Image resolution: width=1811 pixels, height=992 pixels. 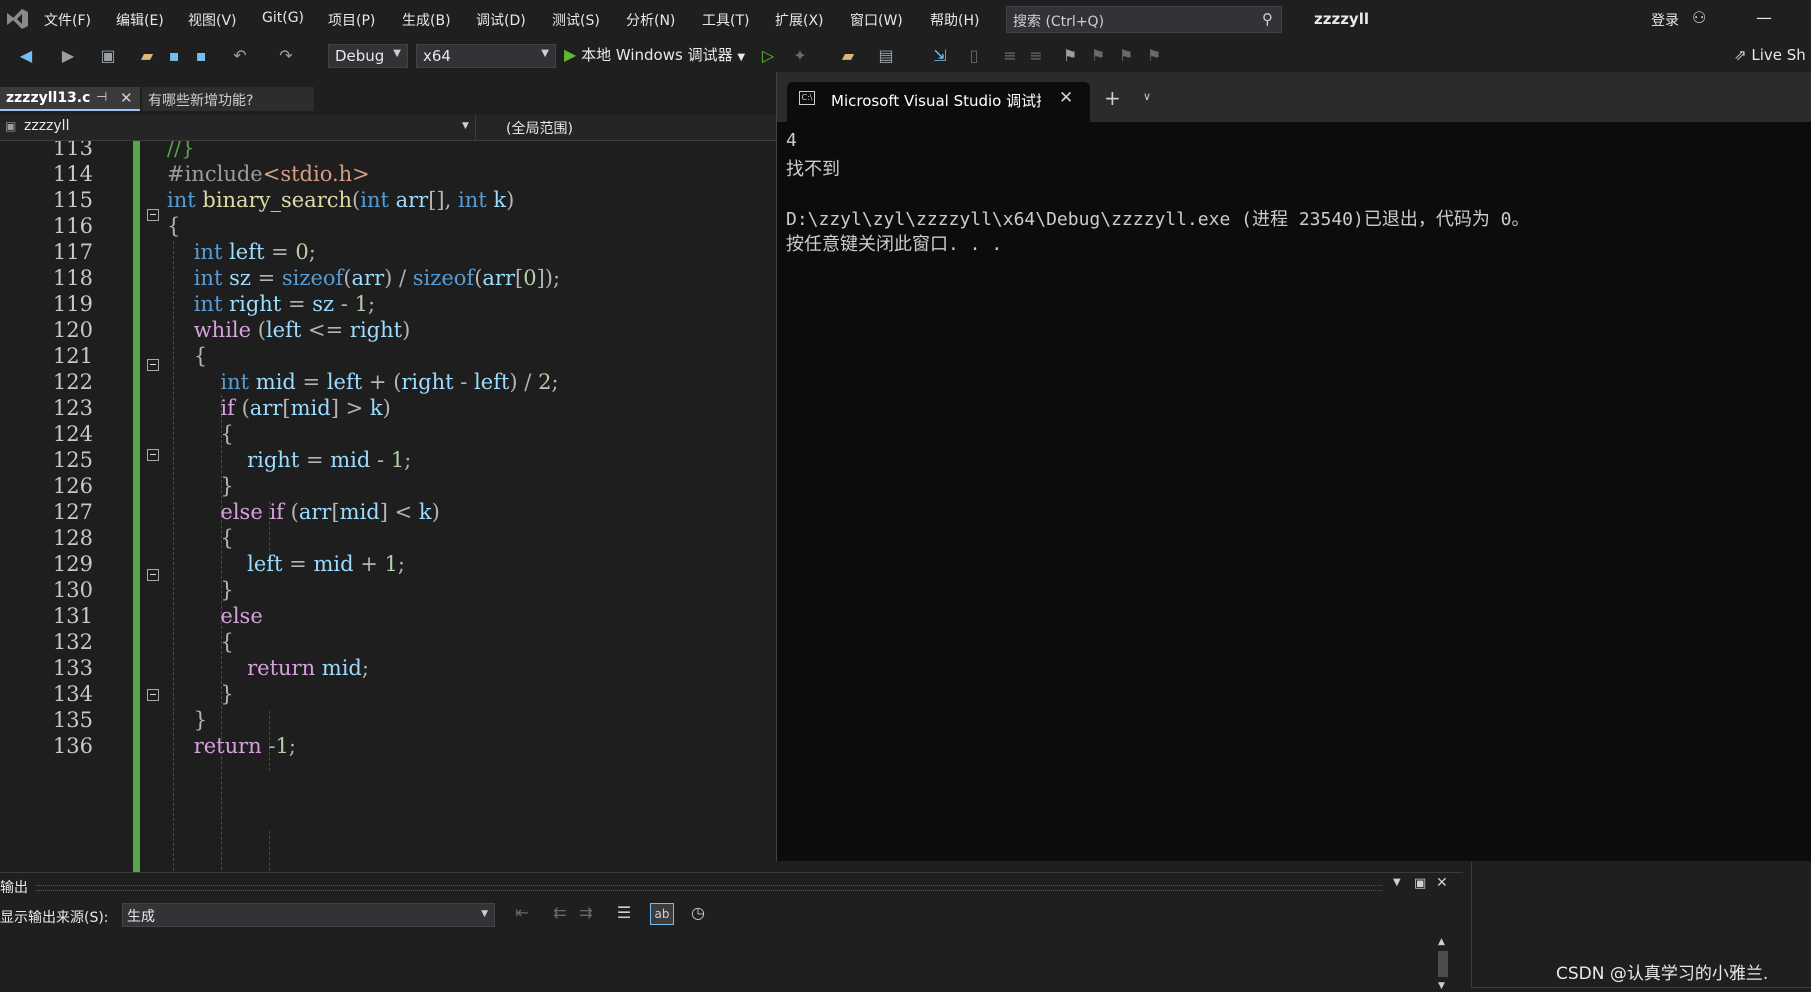 I want to click on menu-git: Git(G), so click(x=283, y=18).